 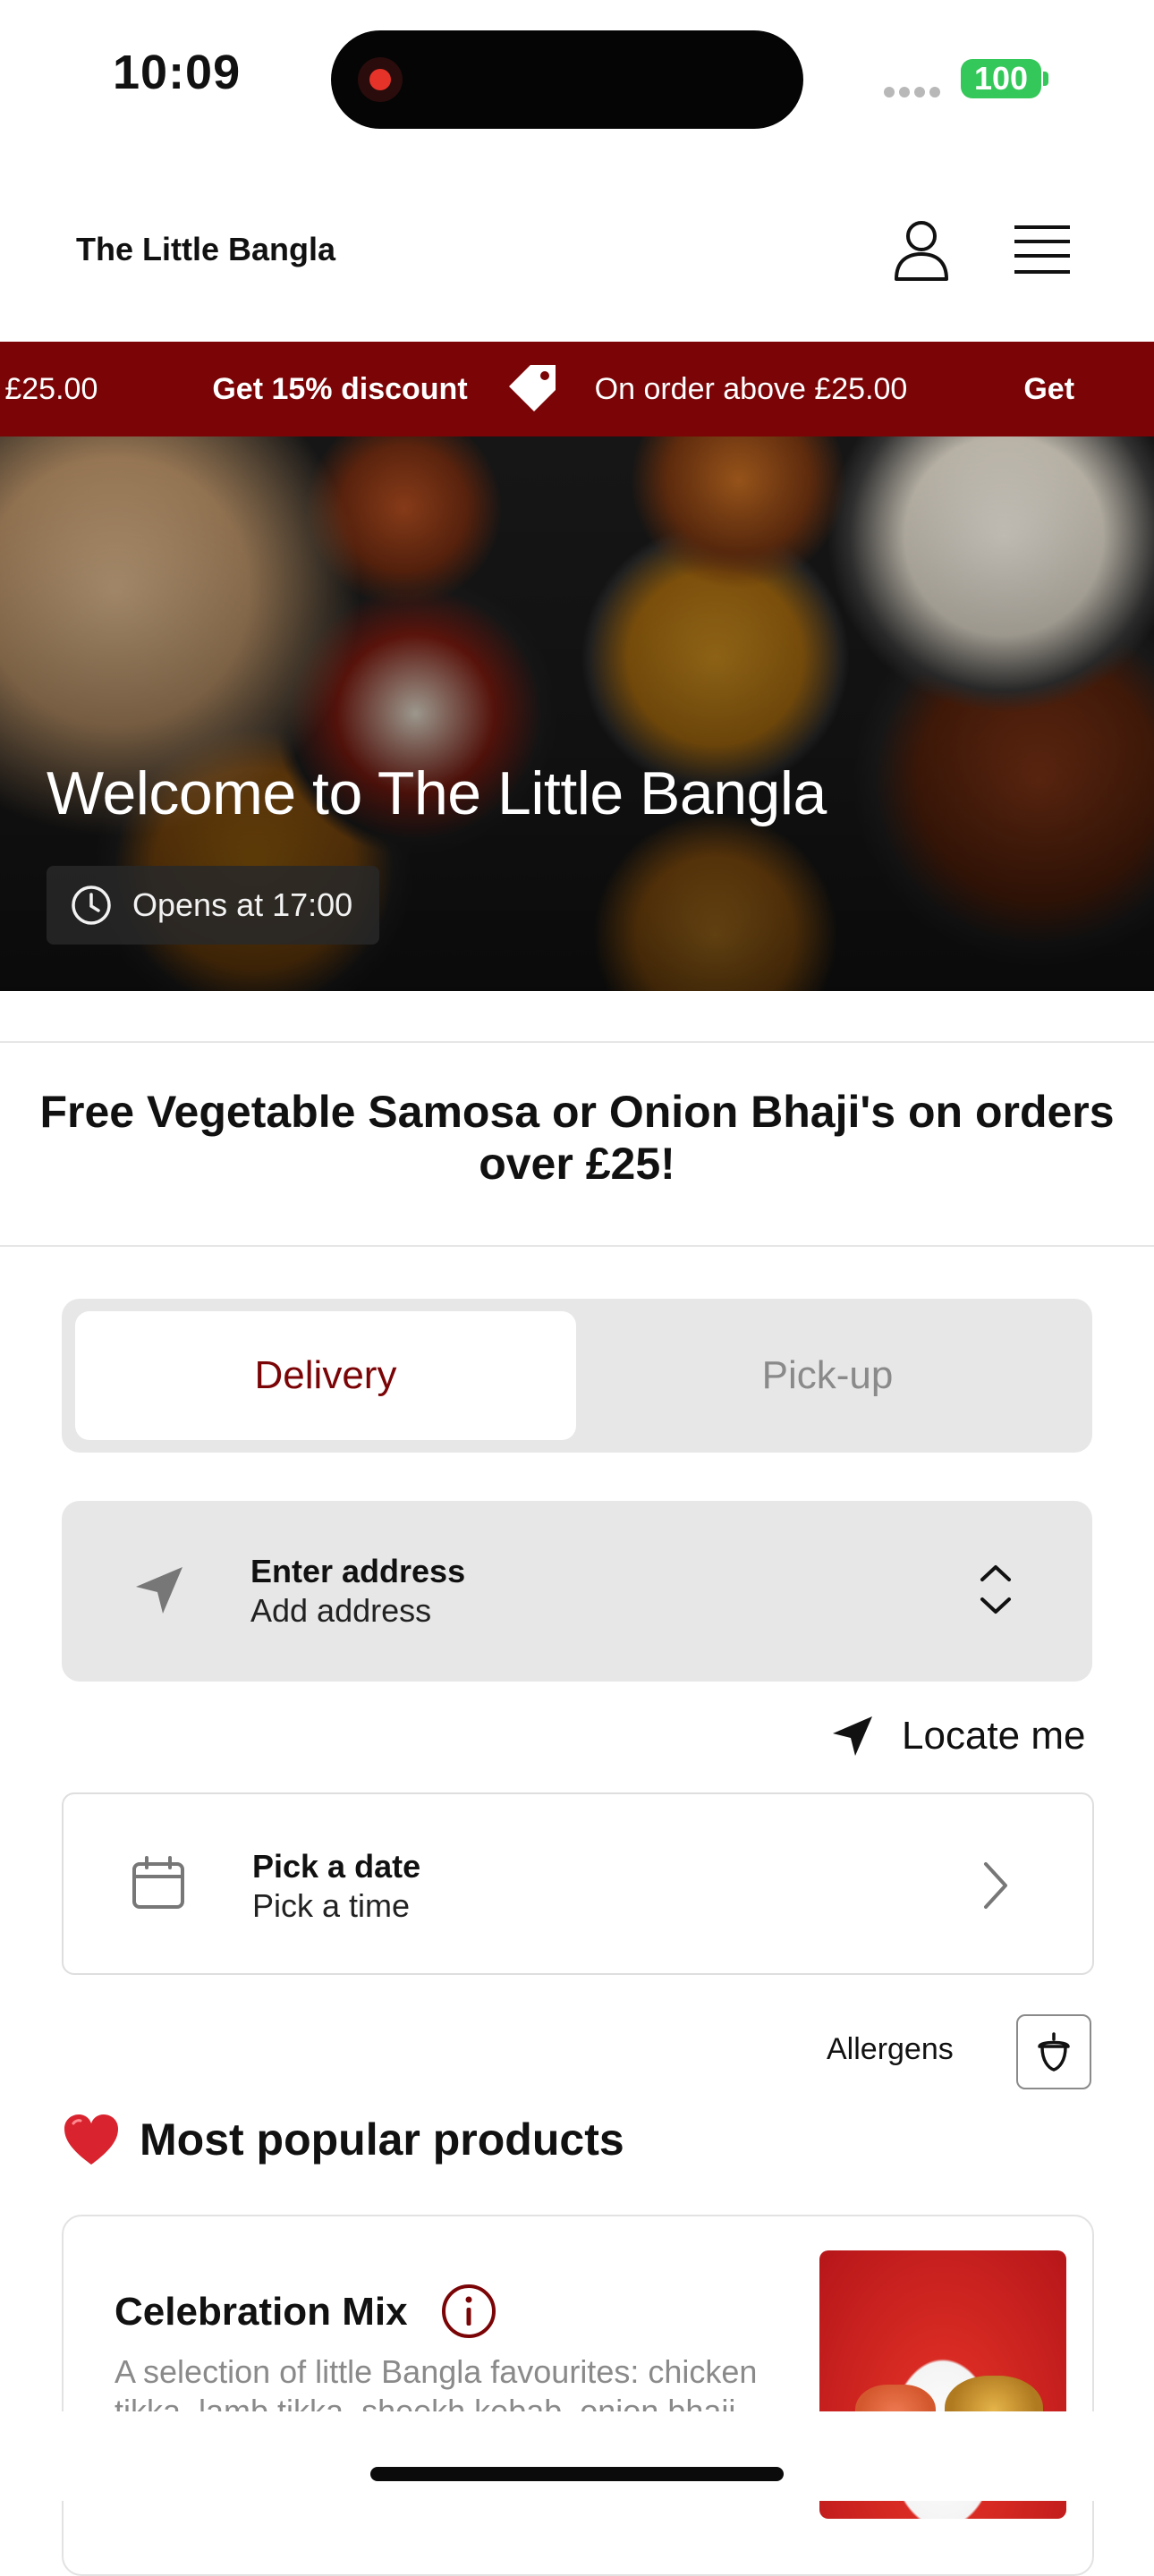 I want to click on user-icon, so click(x=921, y=251).